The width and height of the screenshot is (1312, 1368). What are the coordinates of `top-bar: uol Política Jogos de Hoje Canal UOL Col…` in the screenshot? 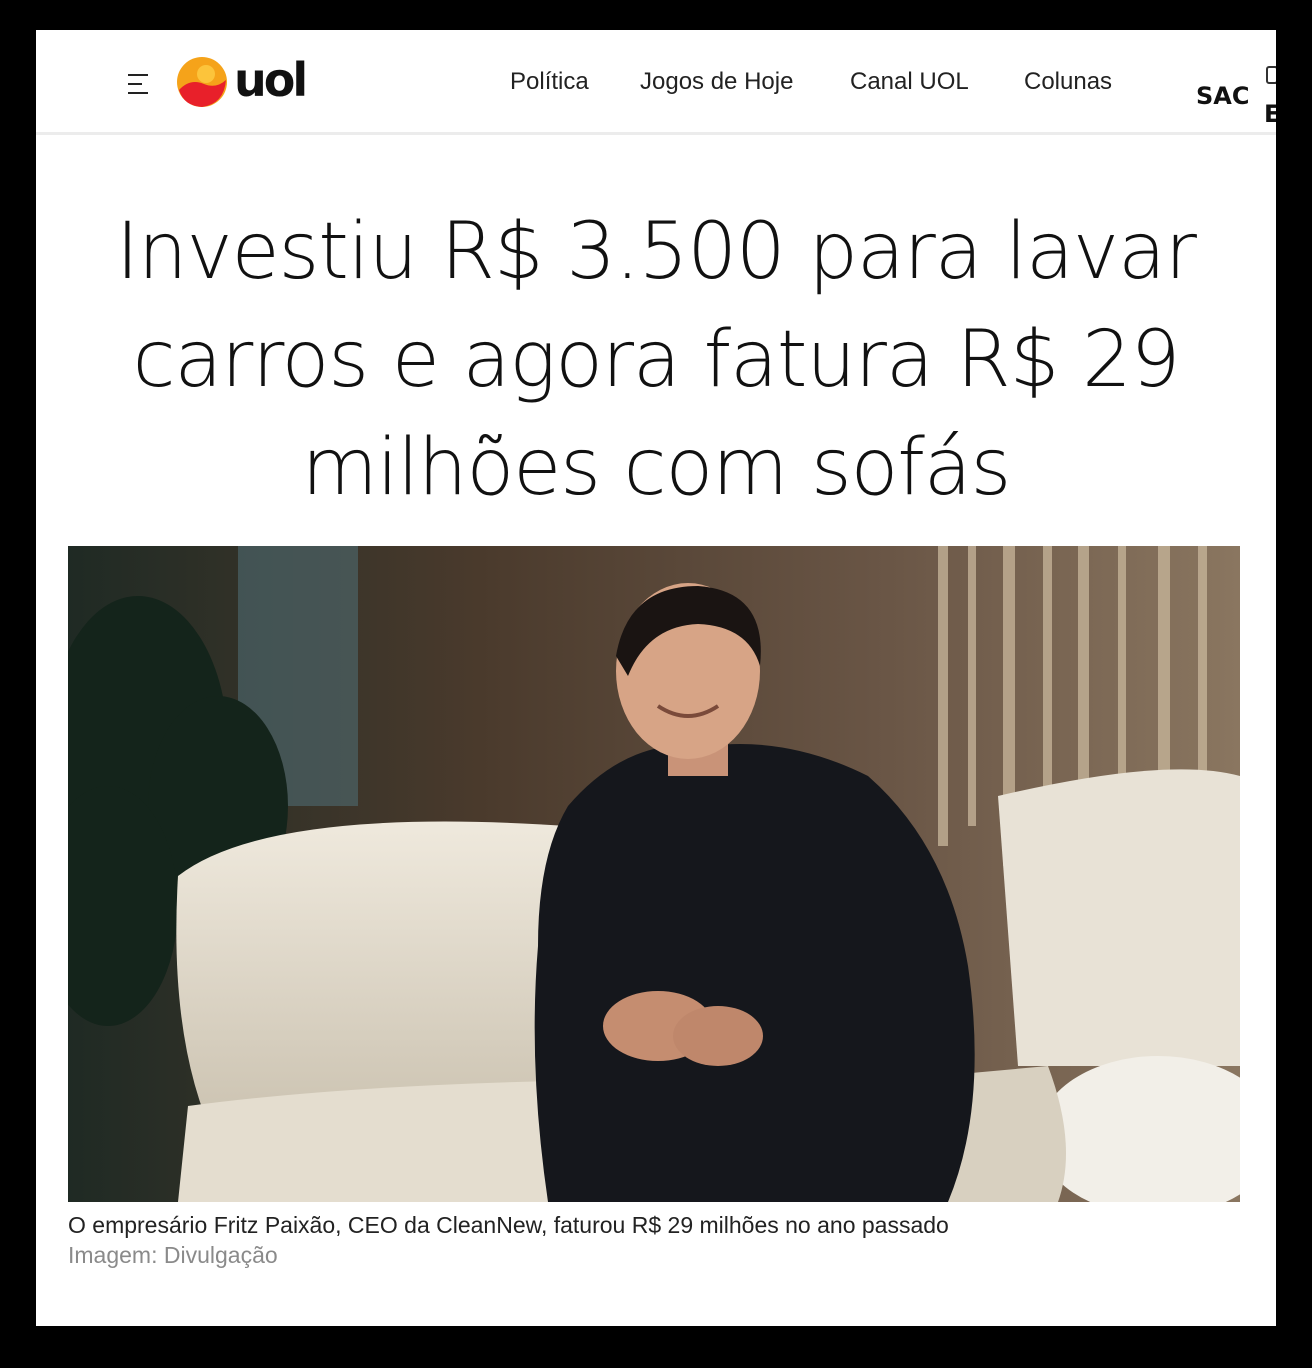 It's located at (656, 82).